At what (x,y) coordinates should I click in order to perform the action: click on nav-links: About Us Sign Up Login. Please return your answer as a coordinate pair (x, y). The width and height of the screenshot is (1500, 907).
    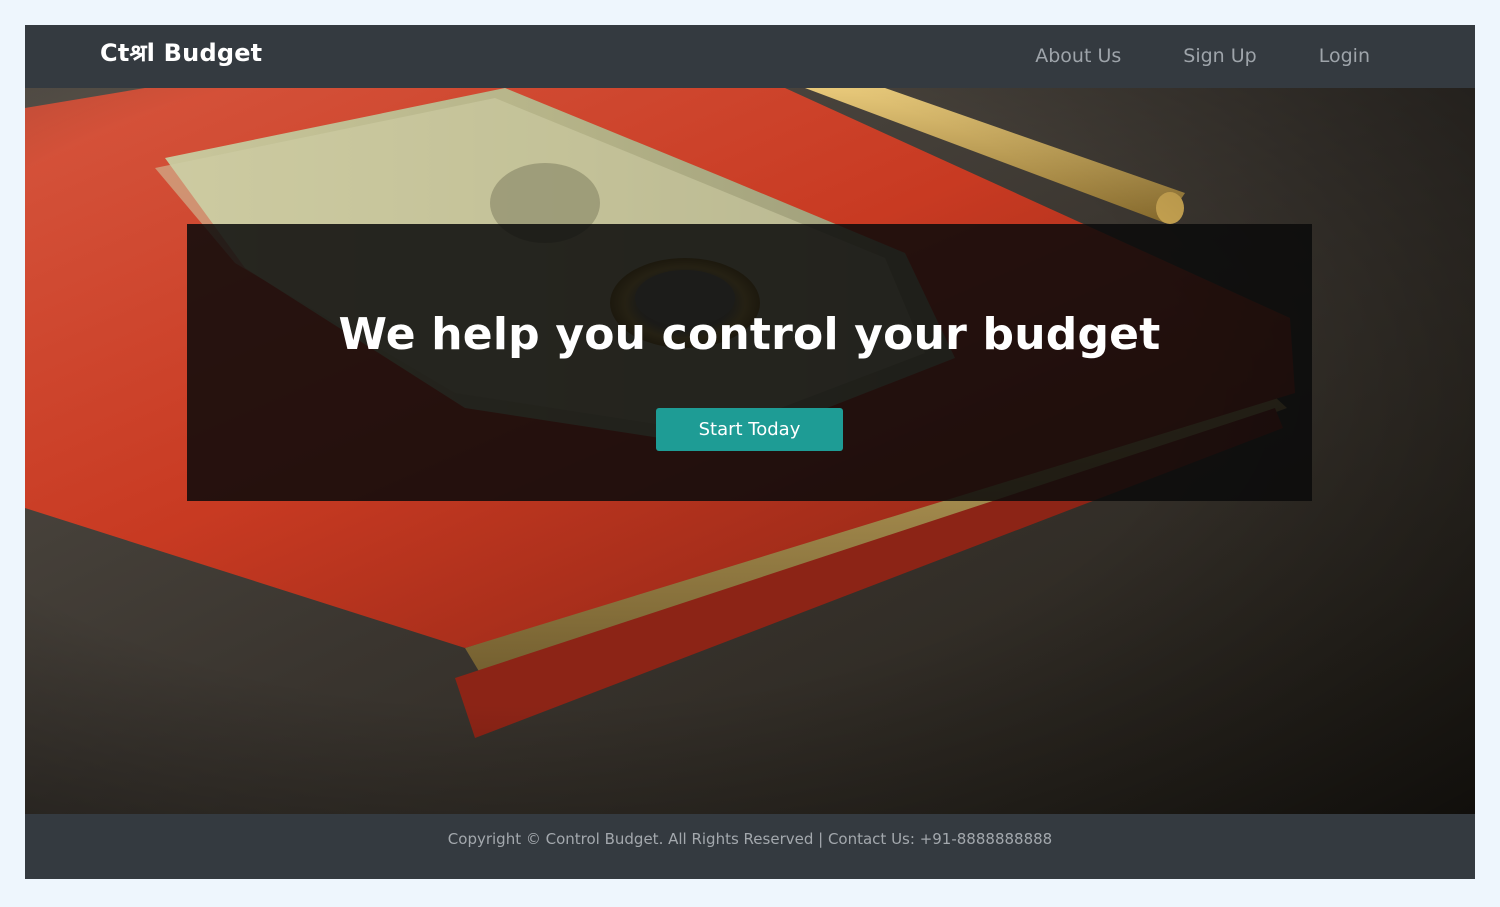
    Looking at the image, I should click on (1202, 56).